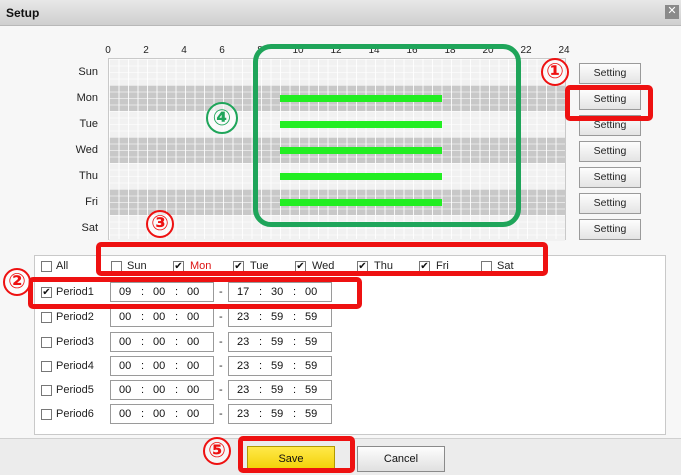 The image size is (681, 475). I want to click on period6-checkbox, so click(46, 414).